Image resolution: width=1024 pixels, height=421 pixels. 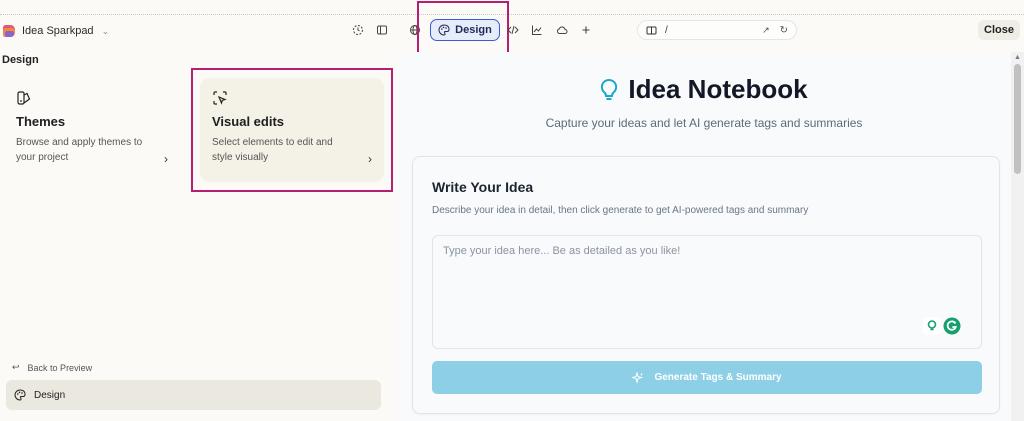 What do you see at coordinates (942, 328) in the screenshot?
I see `textarea-tools` at bounding box center [942, 328].